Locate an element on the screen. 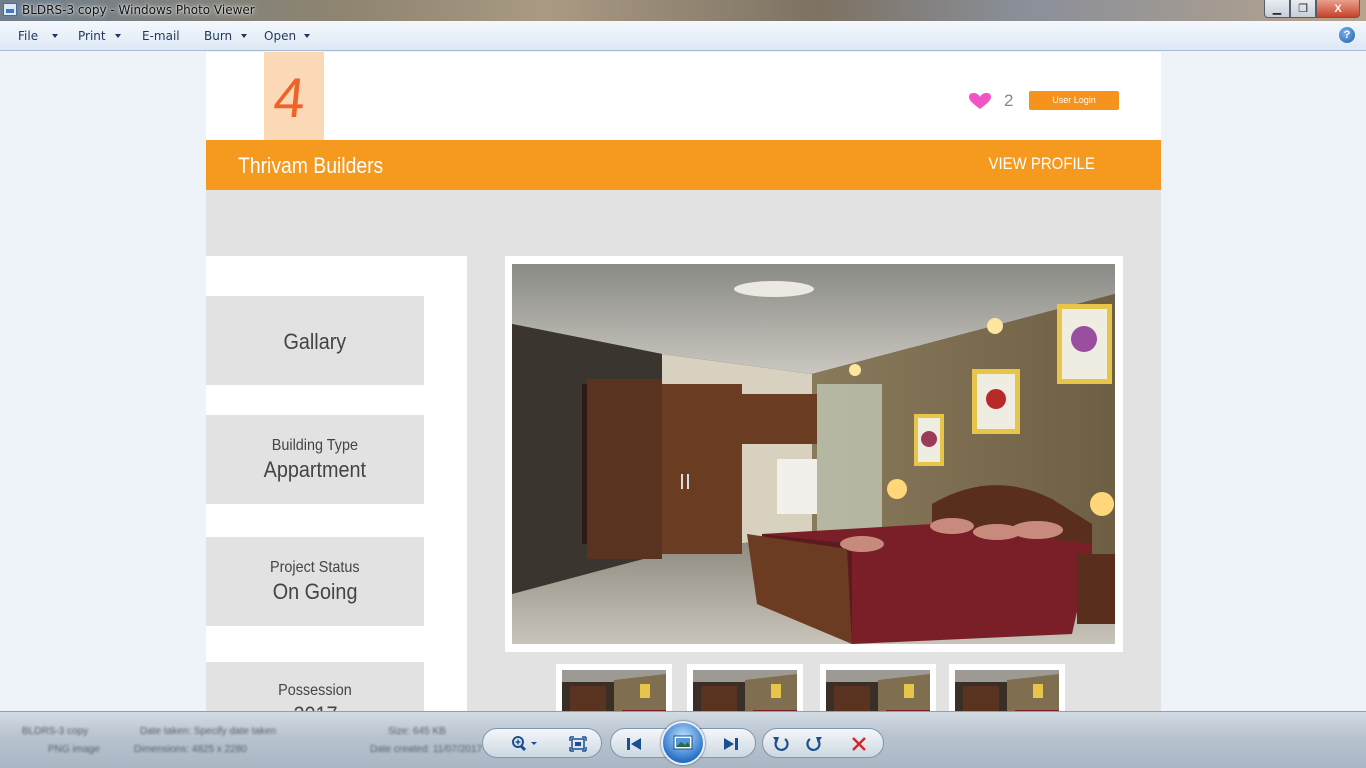 The width and height of the screenshot is (1366, 768). help-icon: ? is located at coordinates (1347, 35).